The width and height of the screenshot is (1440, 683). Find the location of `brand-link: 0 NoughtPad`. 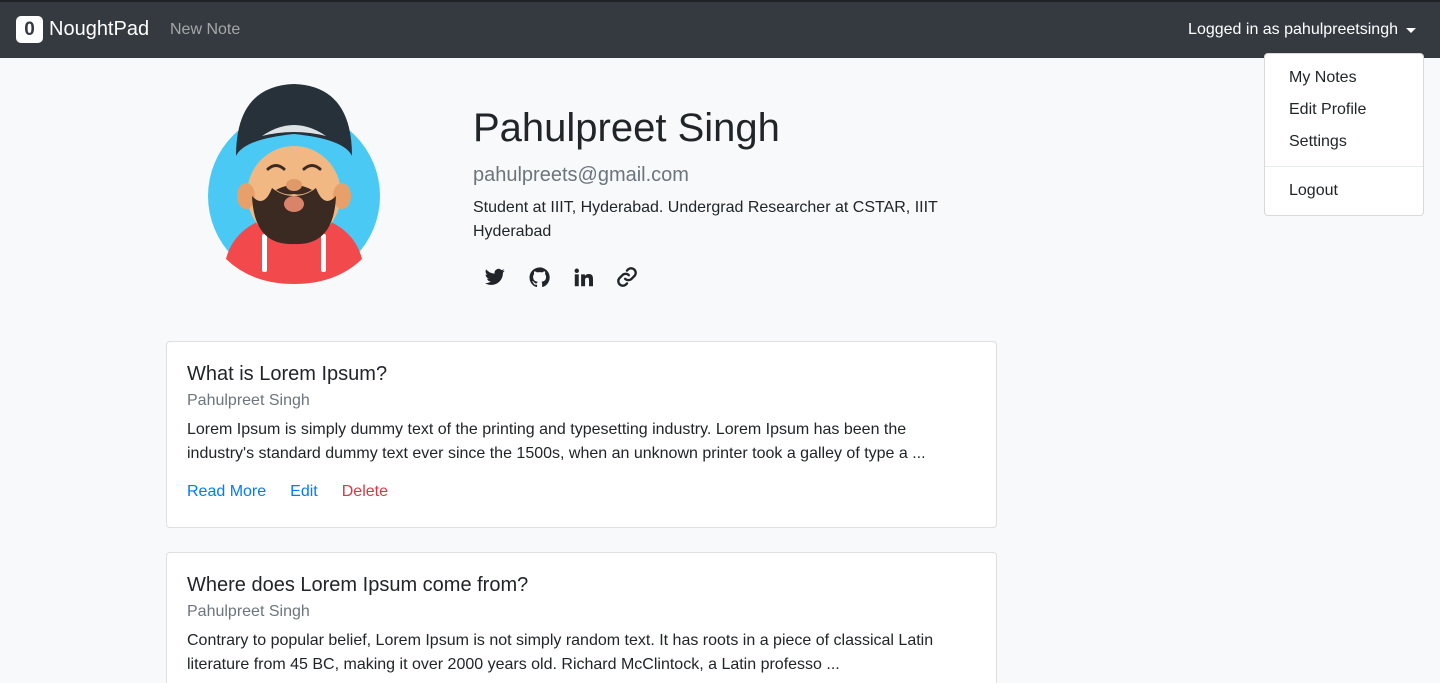

brand-link: 0 NoughtPad is located at coordinates (82, 29).